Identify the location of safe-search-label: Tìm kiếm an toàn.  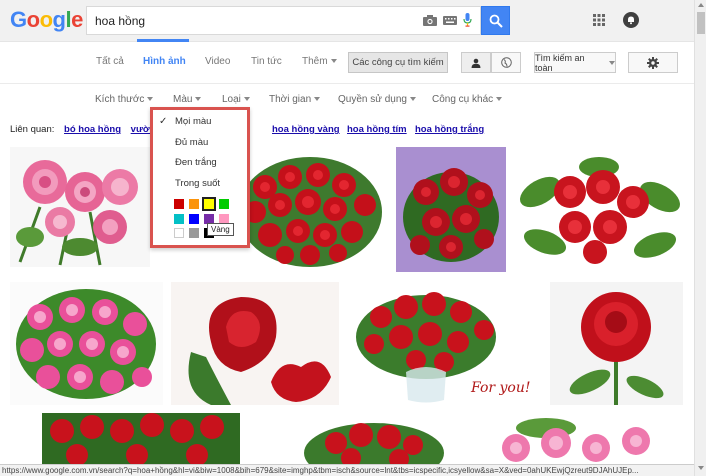
(560, 62).